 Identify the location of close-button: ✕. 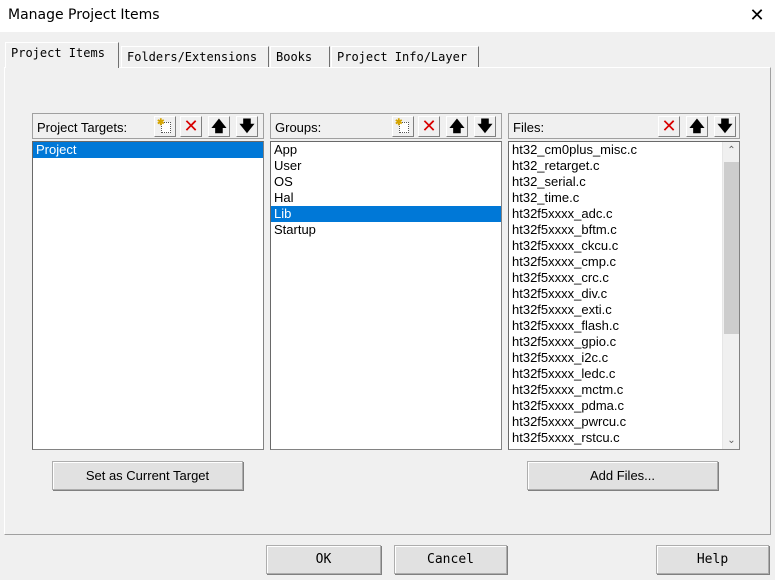
(757, 16).